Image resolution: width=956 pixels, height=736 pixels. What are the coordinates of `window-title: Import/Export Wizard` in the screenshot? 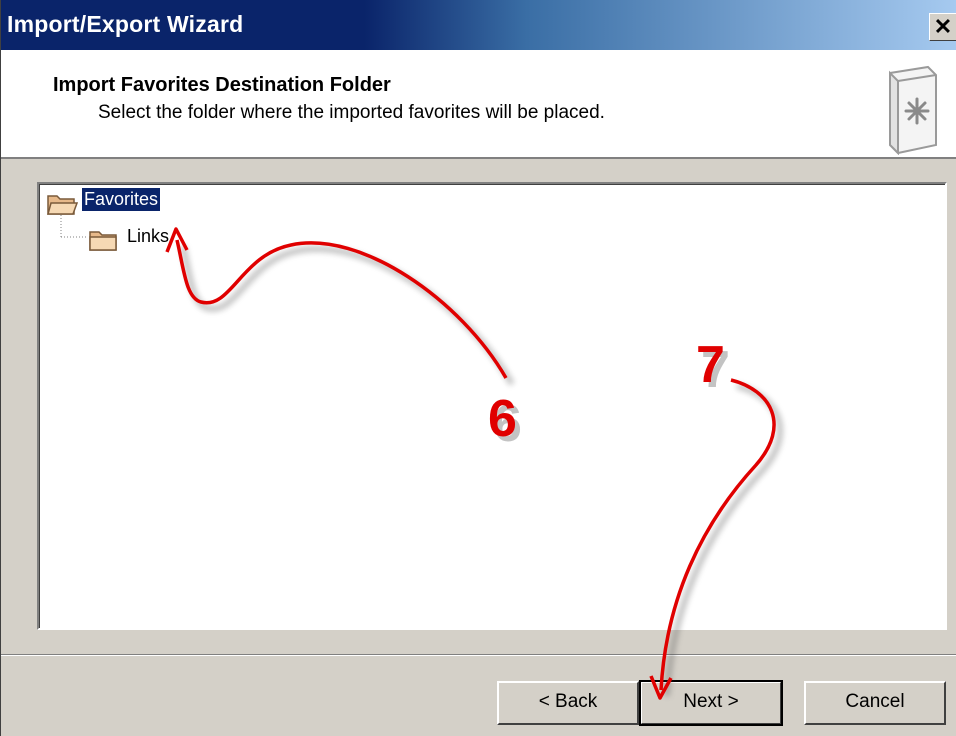 It's located at (125, 24).